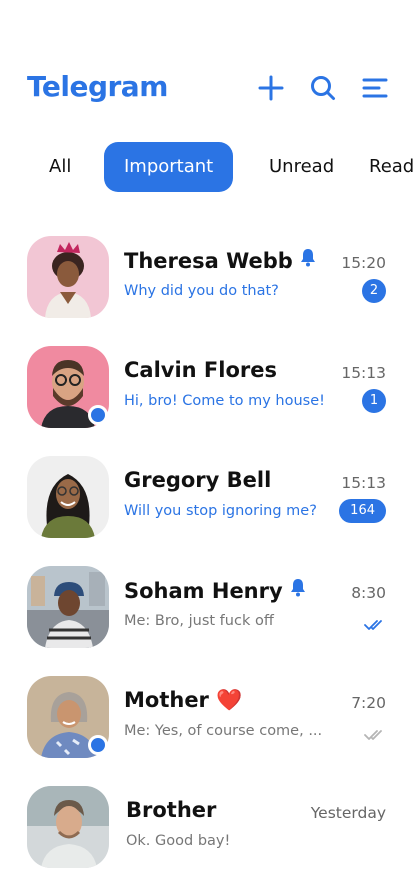  I want to click on last-message: Me: Bro, just fuck off, so click(199, 621).